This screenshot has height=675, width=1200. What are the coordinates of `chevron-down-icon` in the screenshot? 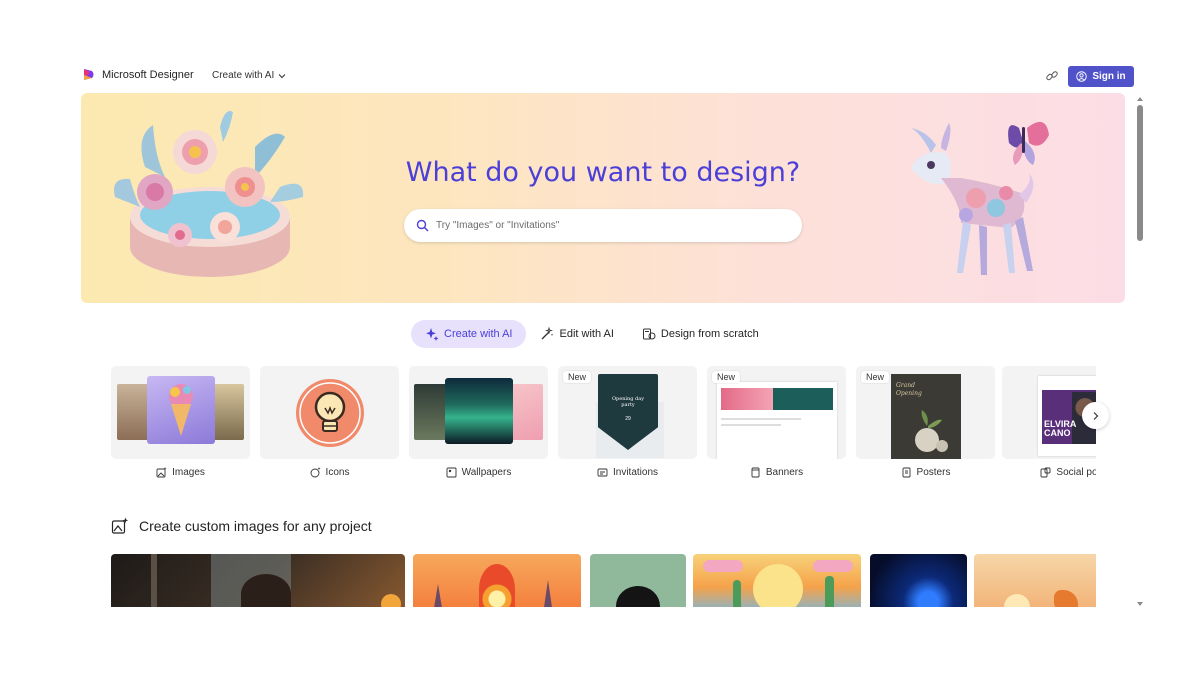 It's located at (282, 75).